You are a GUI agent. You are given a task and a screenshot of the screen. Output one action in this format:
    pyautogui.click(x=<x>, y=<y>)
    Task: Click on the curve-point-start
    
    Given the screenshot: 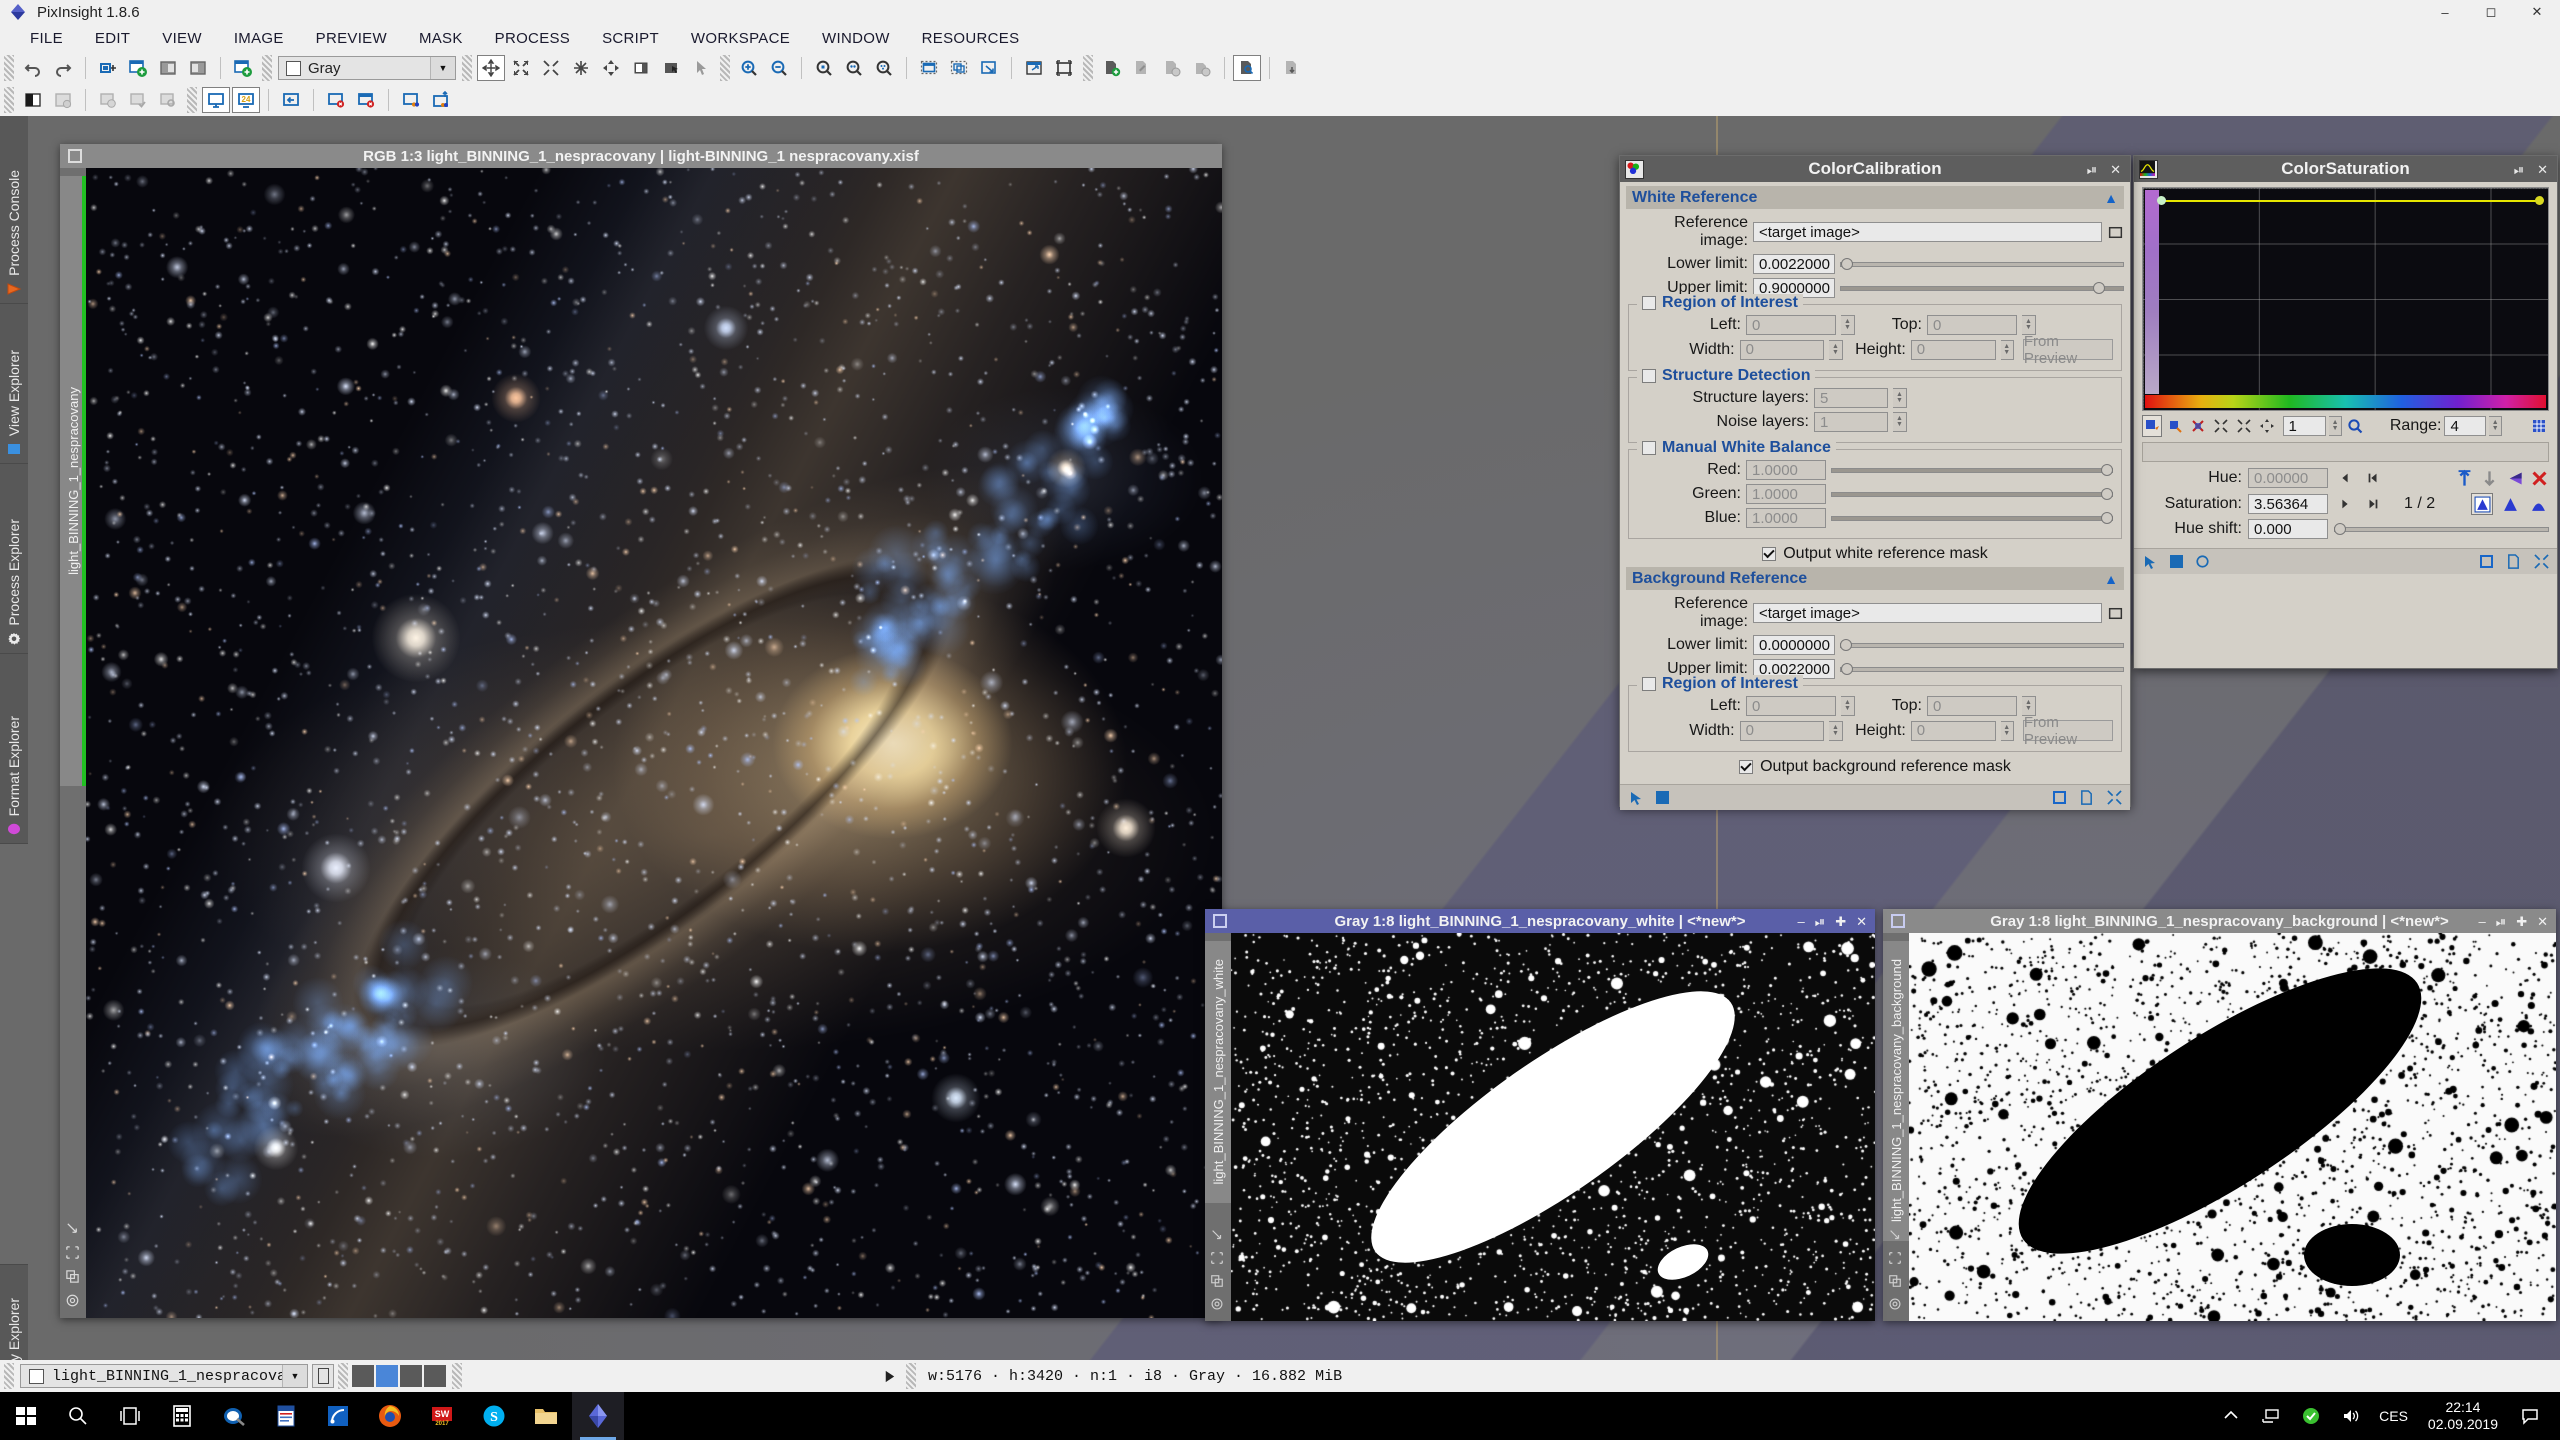 What is the action you would take?
    pyautogui.click(x=2161, y=200)
    